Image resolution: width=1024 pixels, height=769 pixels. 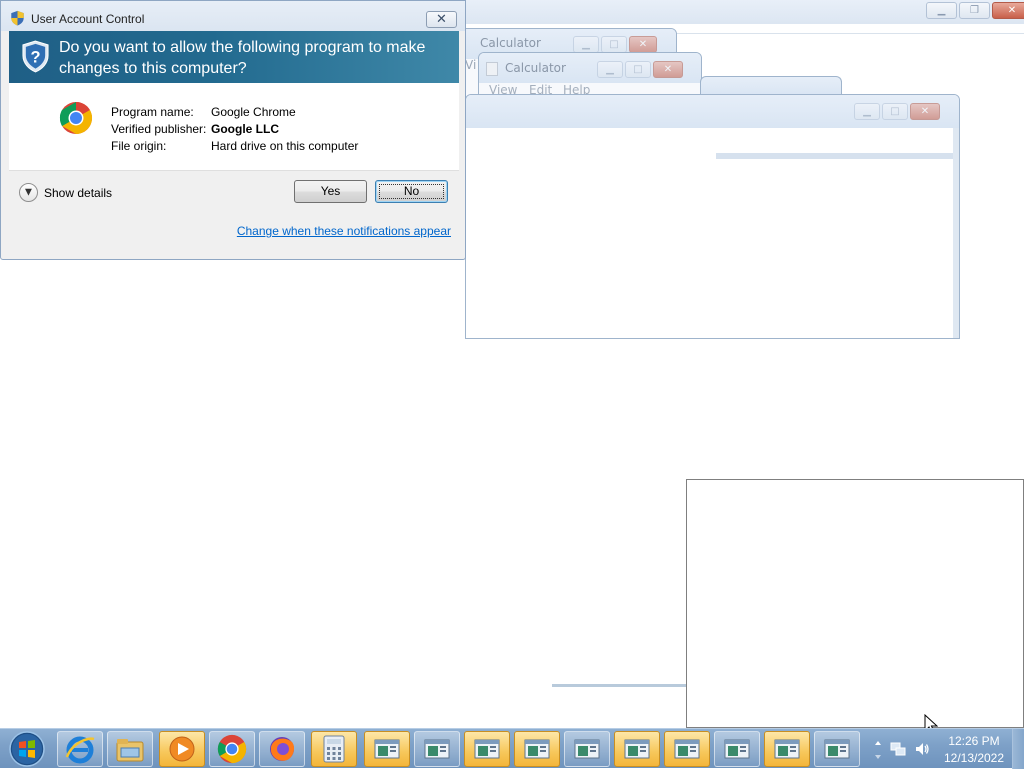 I want to click on start-button, so click(x=27, y=749).